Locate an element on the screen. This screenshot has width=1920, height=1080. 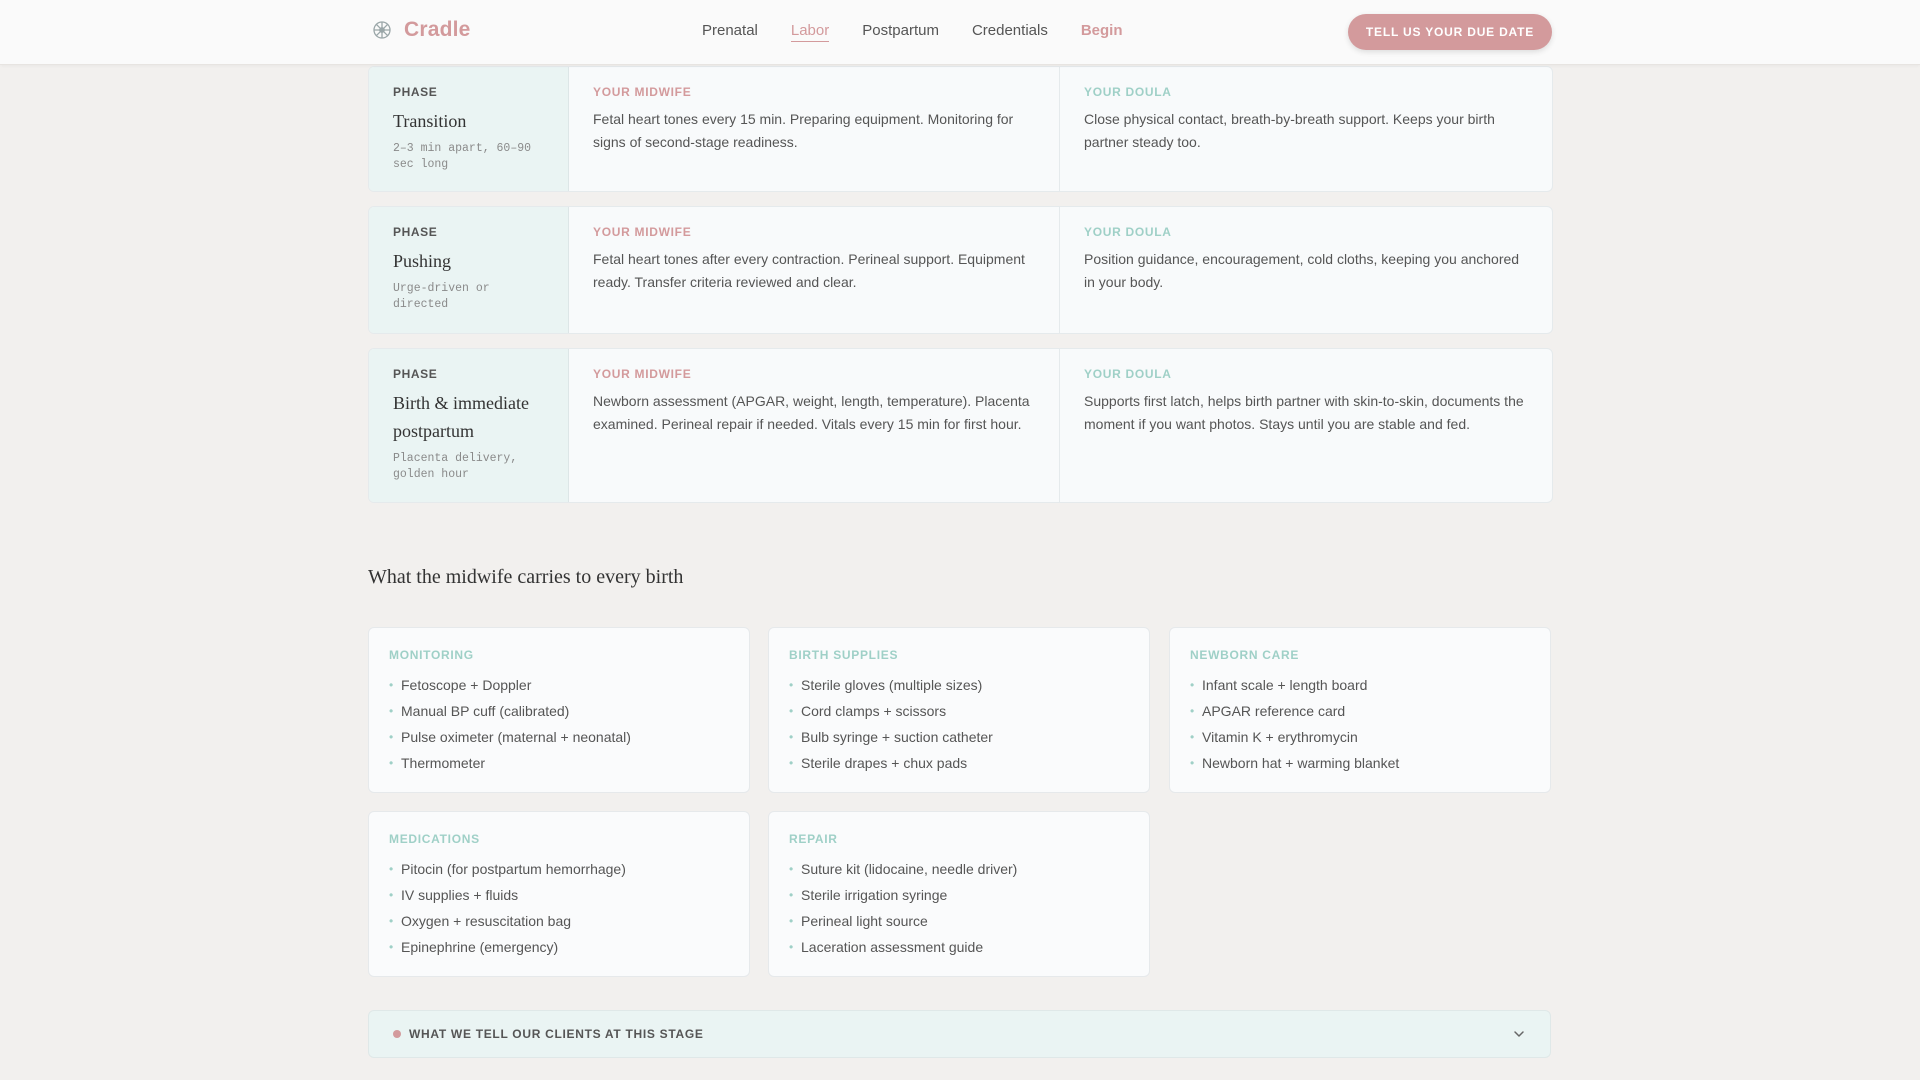
phase-name: Birth & immediate postpartum is located at coordinates (461, 417).